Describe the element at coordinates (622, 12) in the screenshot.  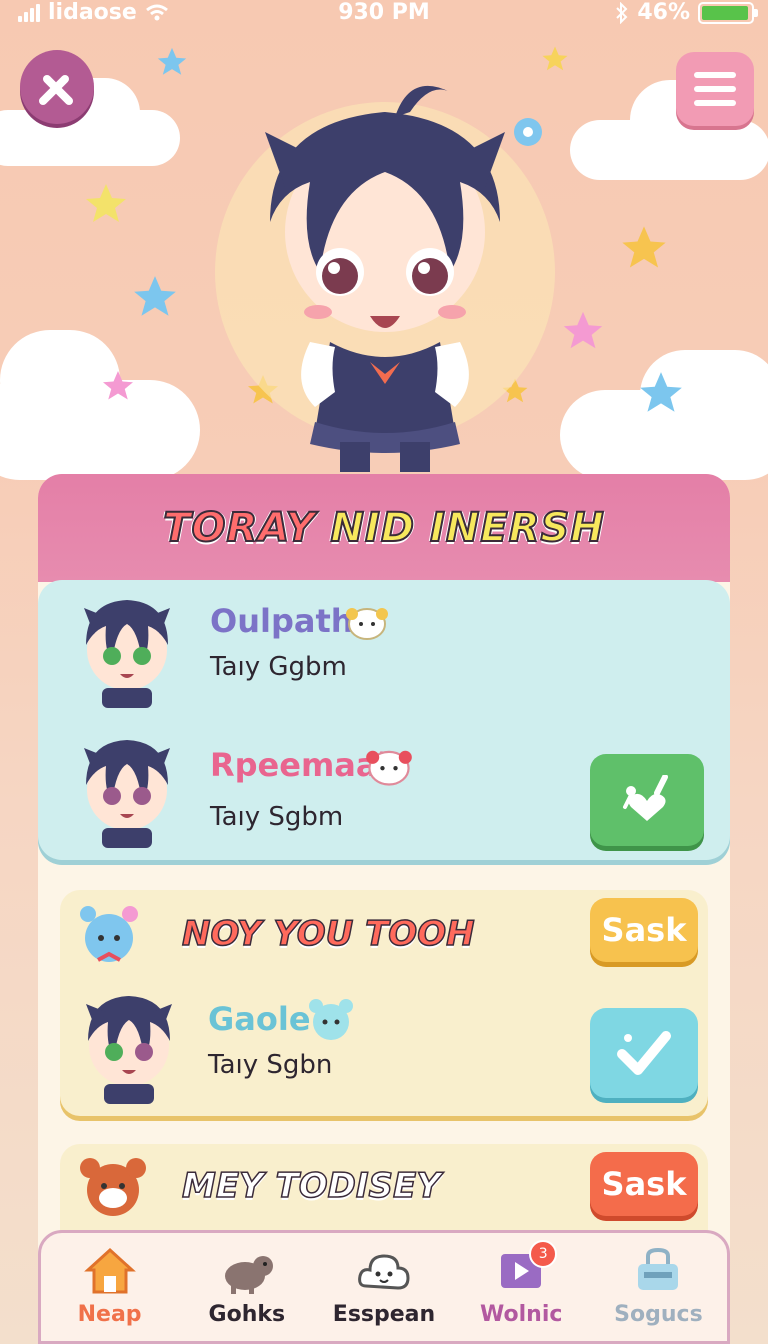
I see `bluetooth-icon` at that location.